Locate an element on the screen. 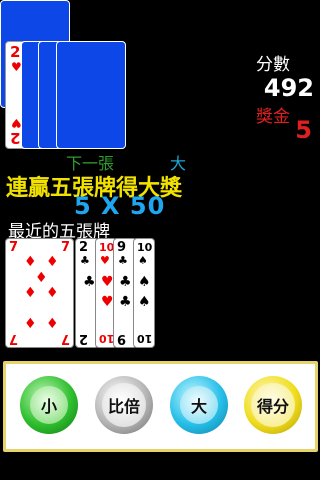  small-button-label: 小 is located at coordinates (48, 406).